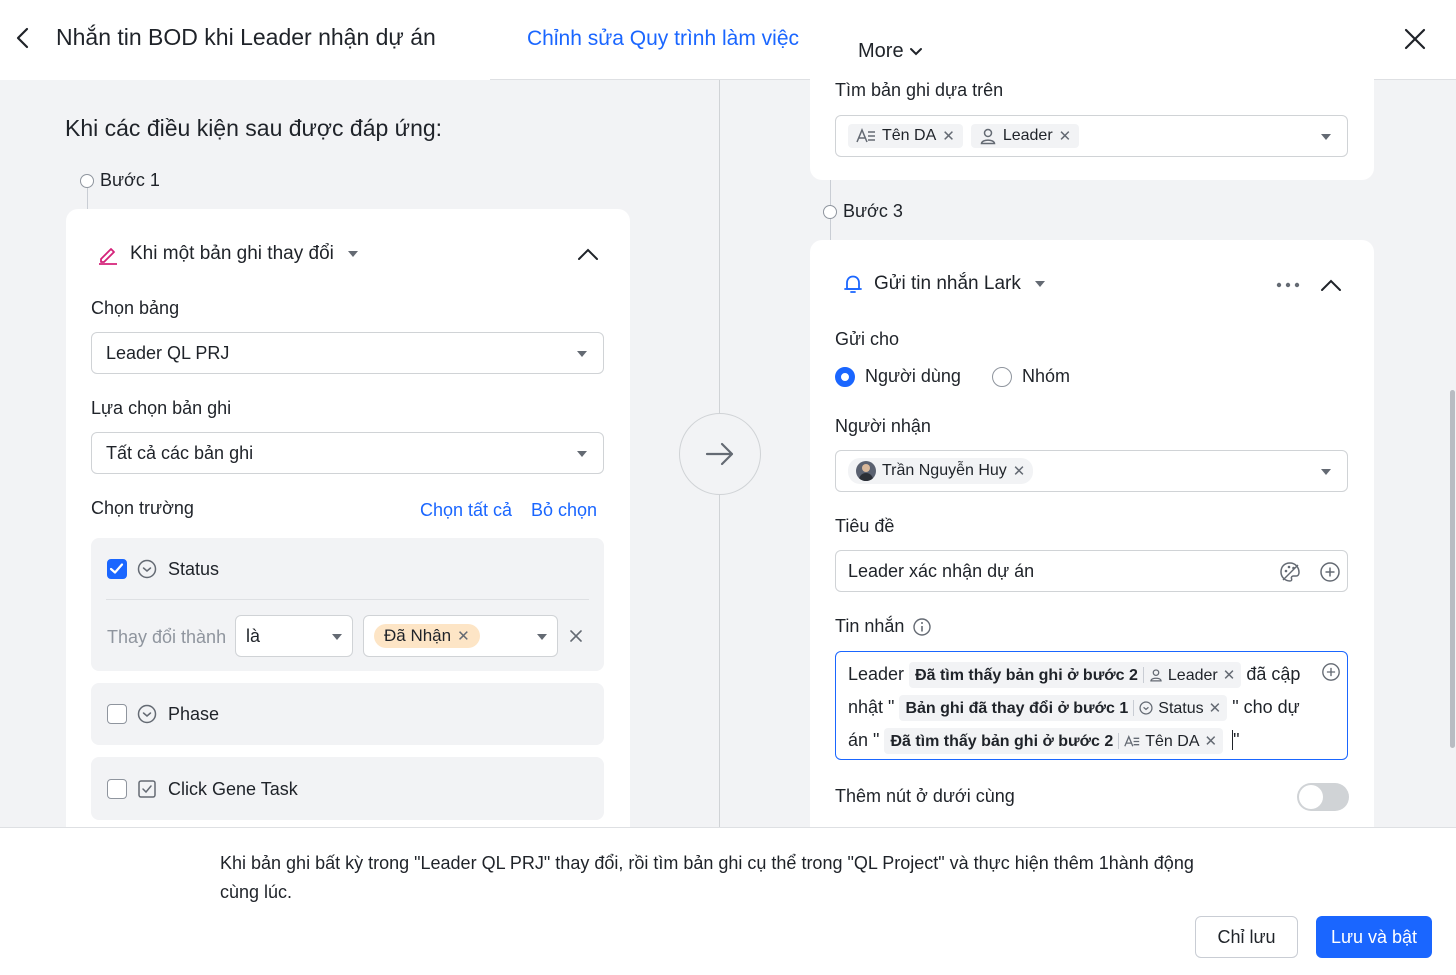  I want to click on trigger-selector: Khi một bản ghi thay đổi, so click(227, 254).